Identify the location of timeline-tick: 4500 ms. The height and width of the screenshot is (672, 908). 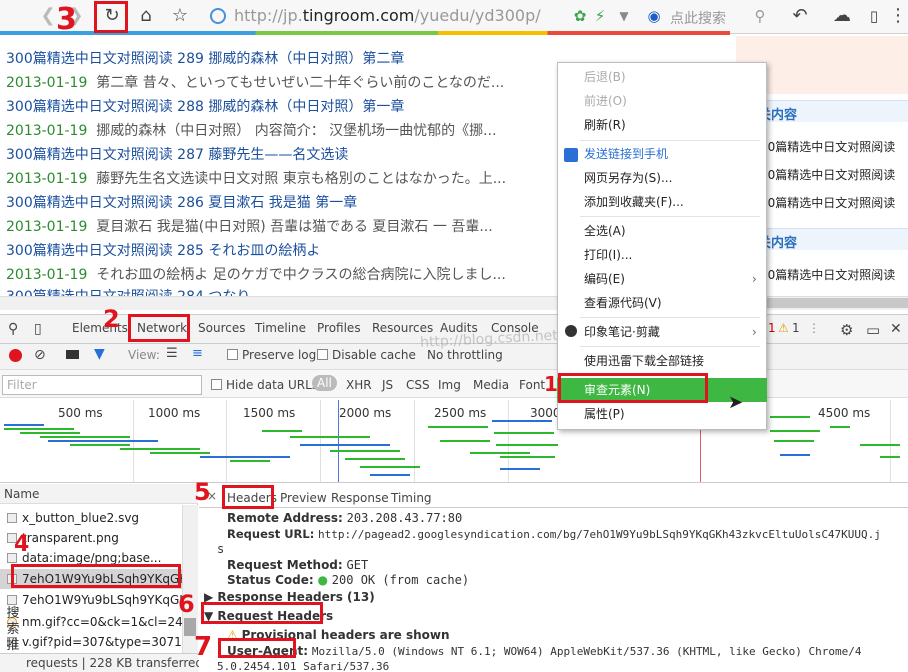
(844, 413).